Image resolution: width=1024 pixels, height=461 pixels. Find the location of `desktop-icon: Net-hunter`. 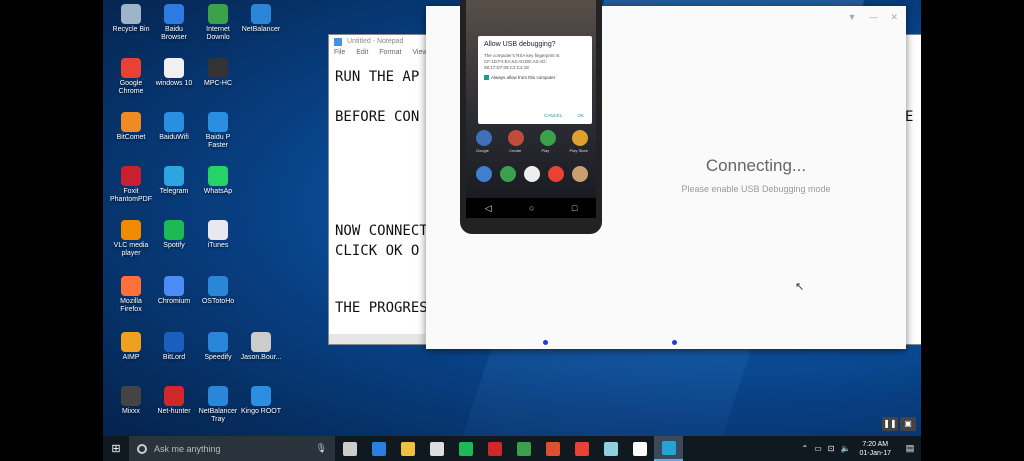

desktop-icon: Net-hunter is located at coordinates (174, 401).